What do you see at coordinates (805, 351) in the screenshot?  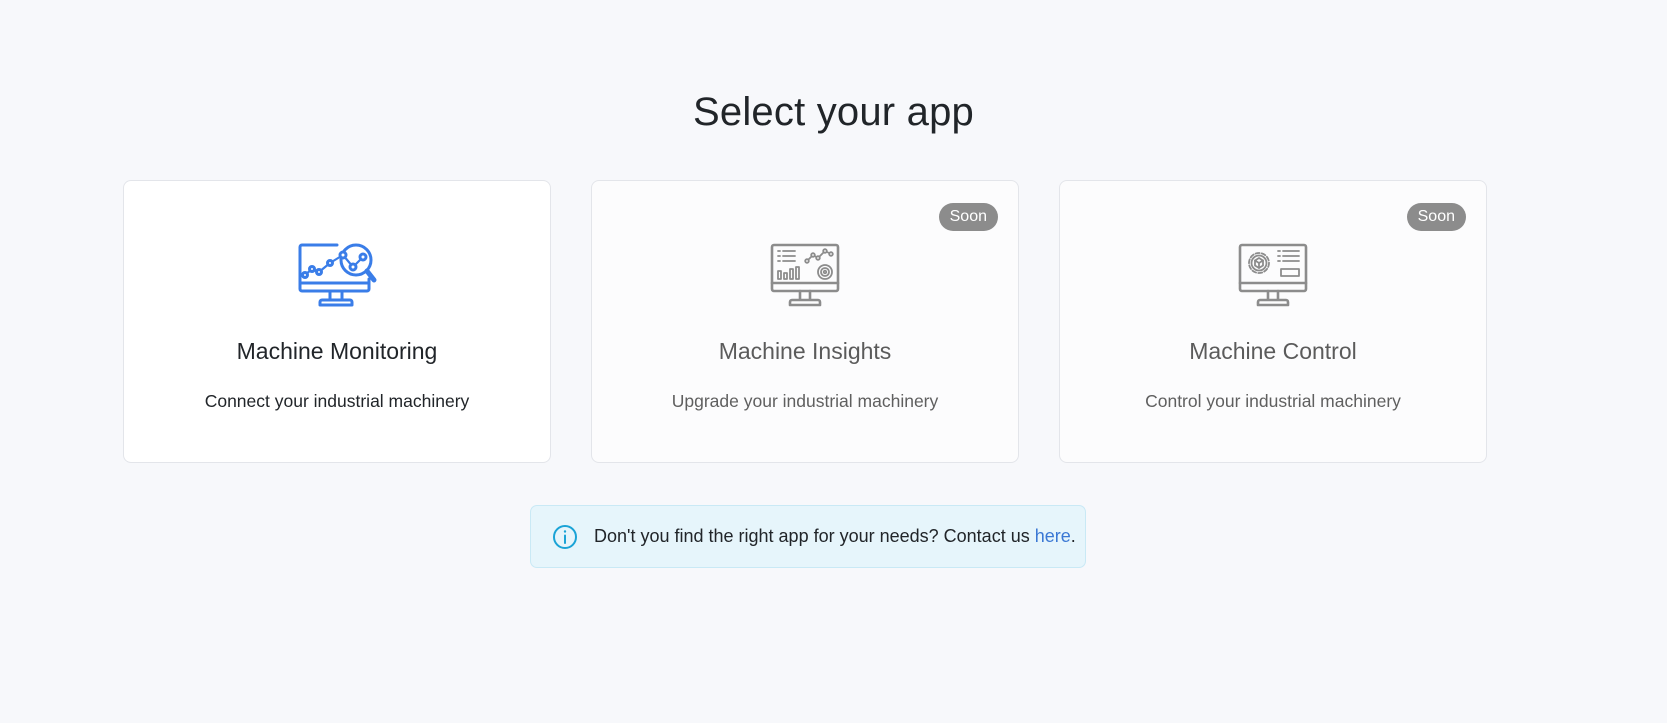 I see `card-title: Machine Insights` at bounding box center [805, 351].